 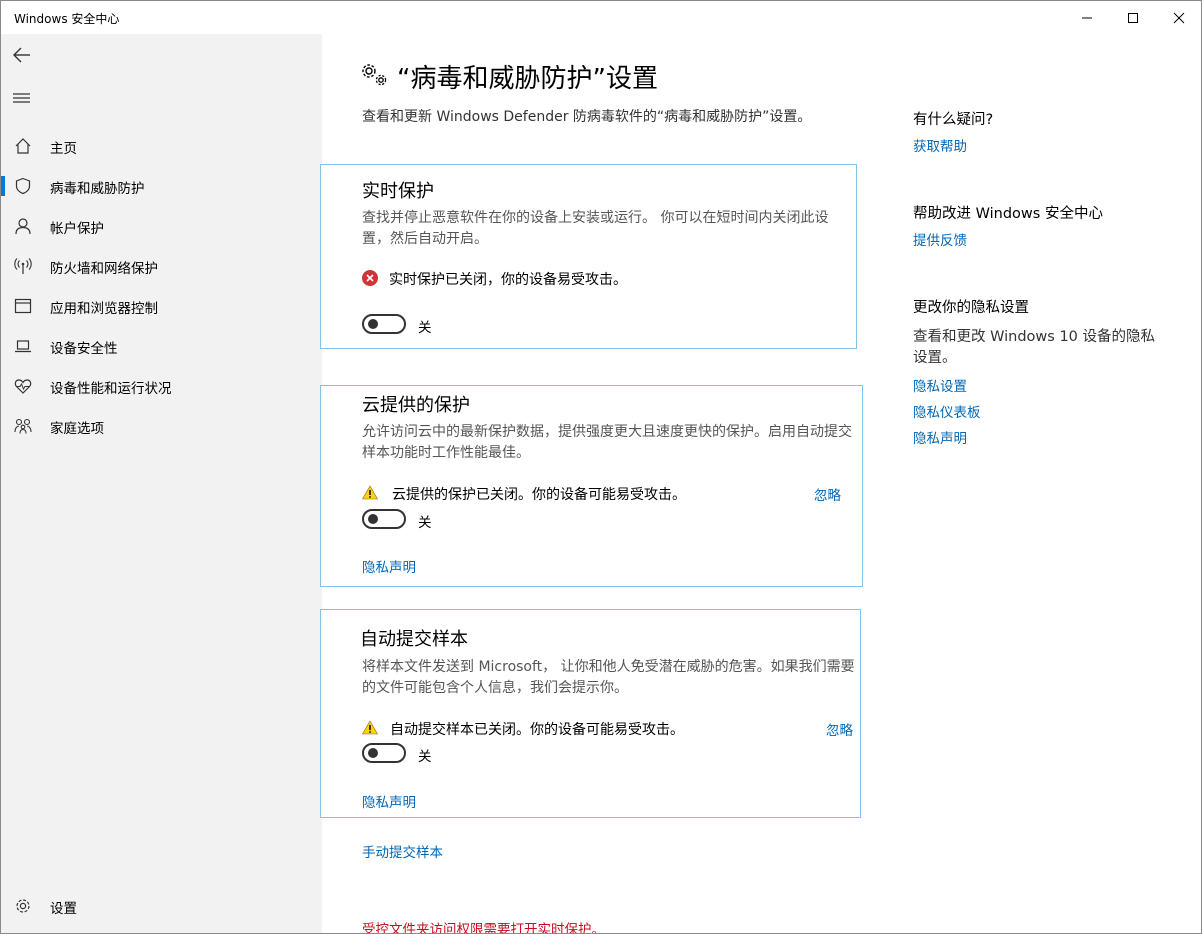 I want to click on cloud-protection-title: 云提供的保护, so click(x=416, y=405).